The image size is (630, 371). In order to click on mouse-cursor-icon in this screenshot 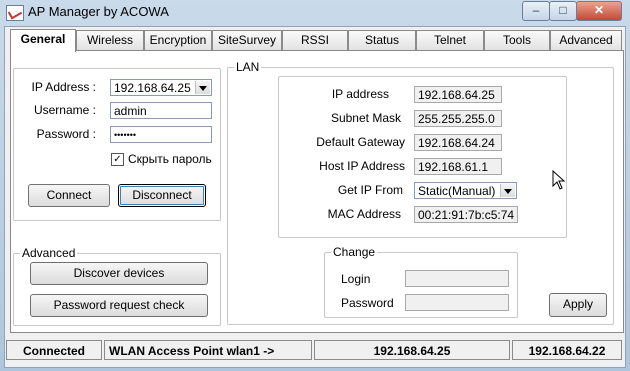, I will do `click(559, 180)`.